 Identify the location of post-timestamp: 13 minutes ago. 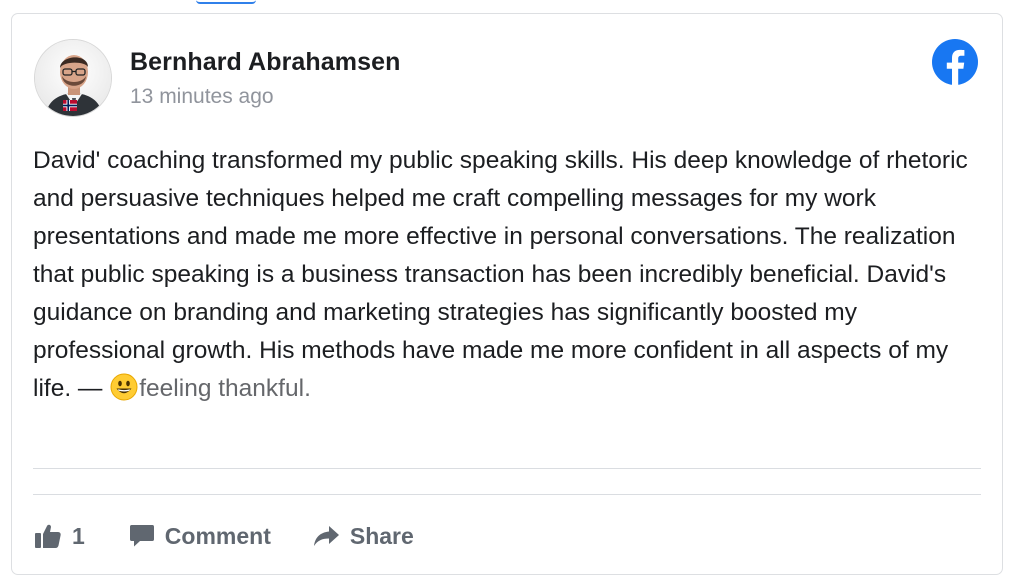
(202, 97).